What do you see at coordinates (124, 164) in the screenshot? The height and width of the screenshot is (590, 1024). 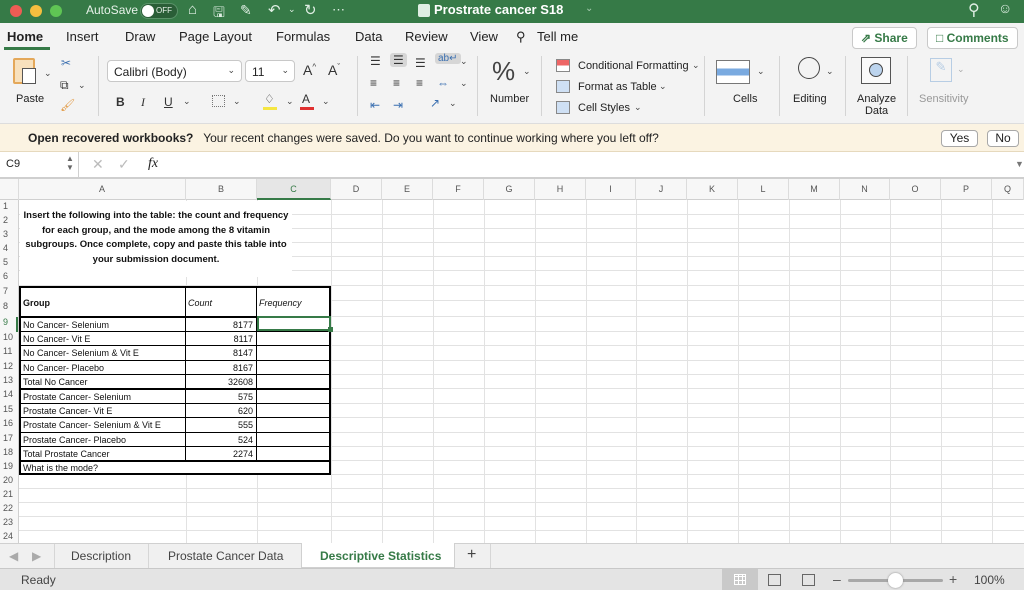 I see `enter-icon: ✓` at bounding box center [124, 164].